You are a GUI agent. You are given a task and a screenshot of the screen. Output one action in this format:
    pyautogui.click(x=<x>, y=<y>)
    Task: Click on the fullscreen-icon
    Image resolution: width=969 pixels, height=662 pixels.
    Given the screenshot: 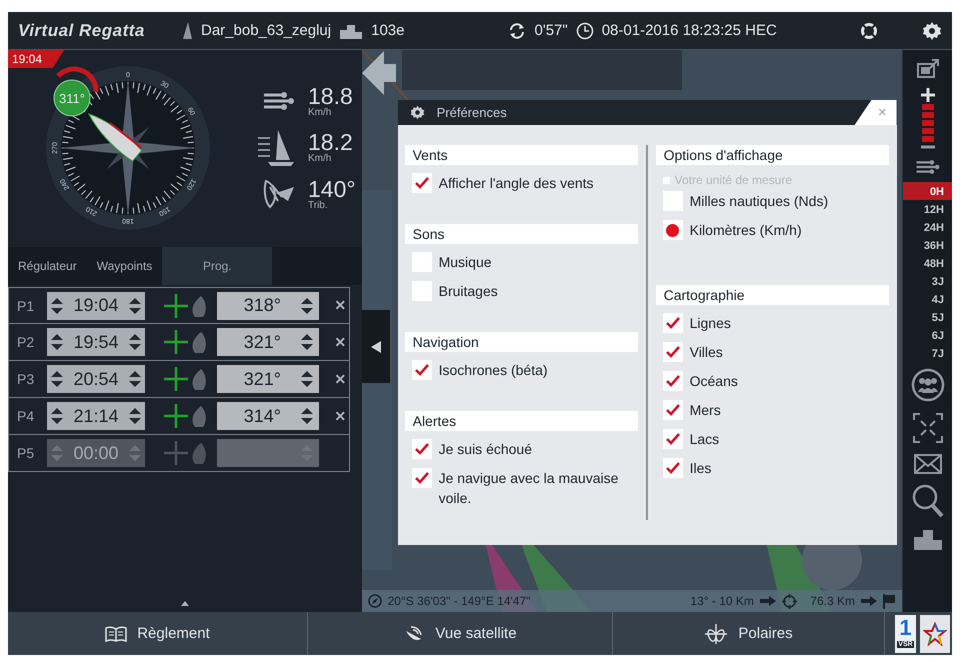 What is the action you would take?
    pyautogui.click(x=928, y=428)
    